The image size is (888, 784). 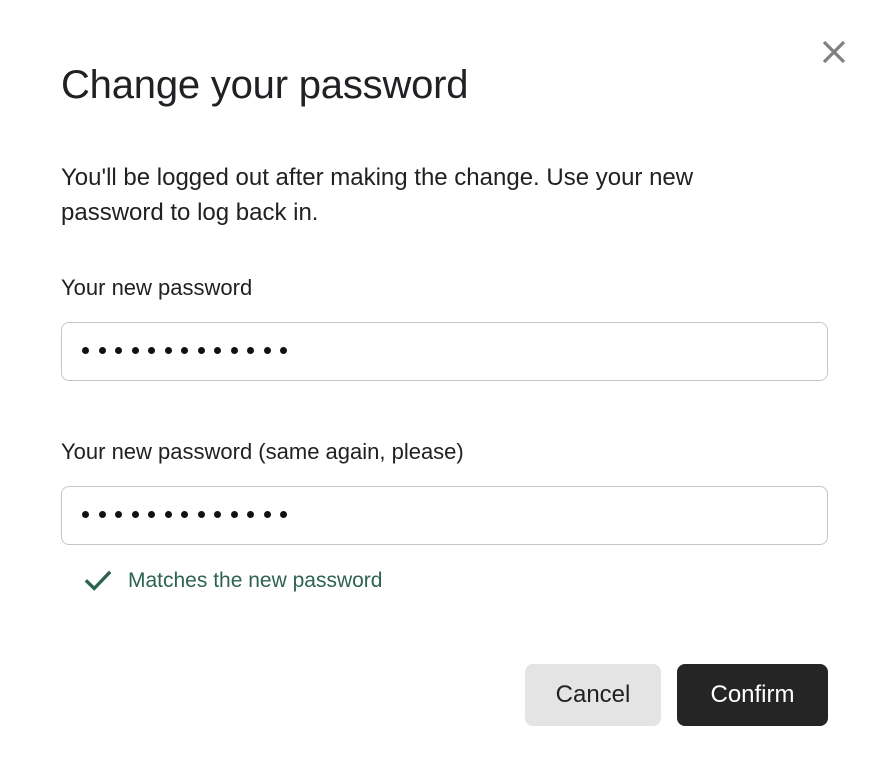 What do you see at coordinates (157, 287) in the screenshot?
I see `new-password-label: Your new password` at bounding box center [157, 287].